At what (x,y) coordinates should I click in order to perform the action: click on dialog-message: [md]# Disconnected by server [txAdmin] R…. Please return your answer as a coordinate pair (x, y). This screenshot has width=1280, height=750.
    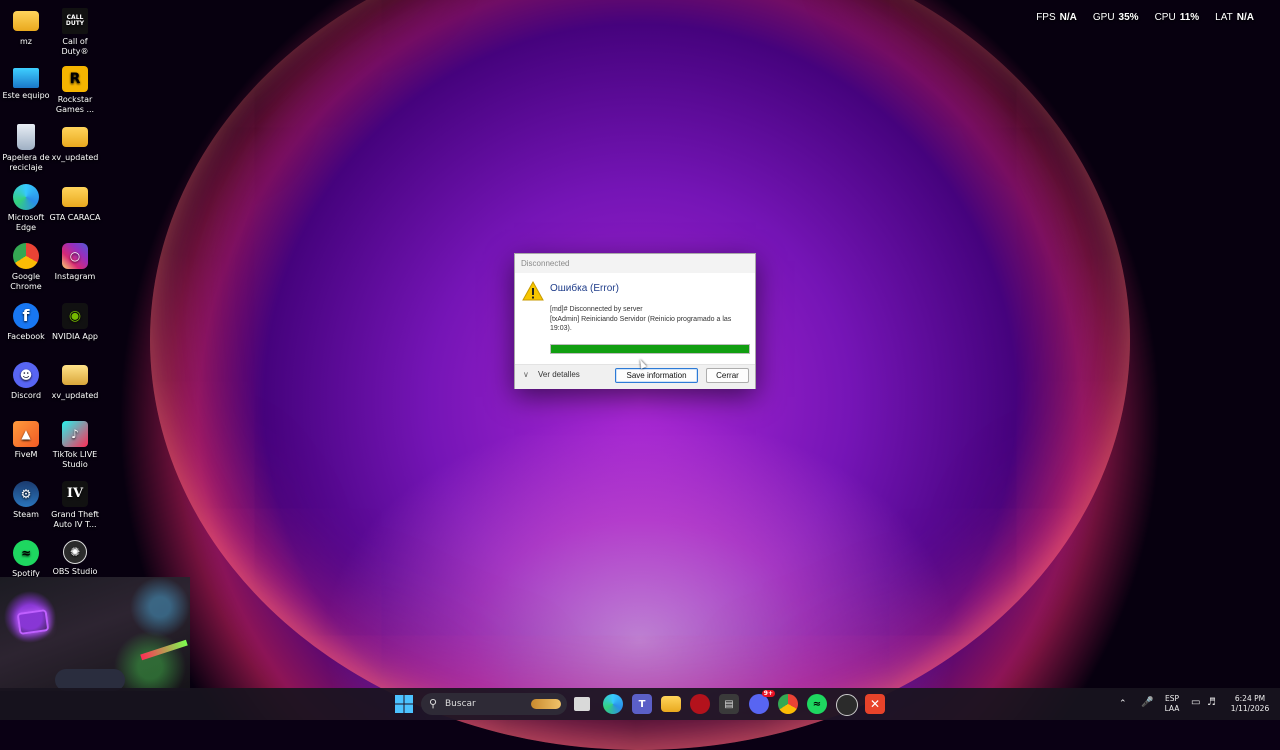
    Looking at the image, I should click on (650, 319).